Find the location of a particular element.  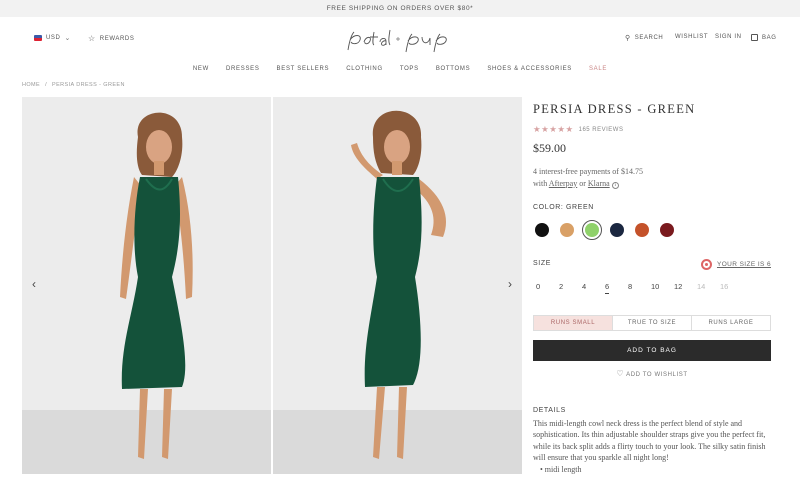

nav-item-shoes-accessories: SHOES & ACCESSORIES is located at coordinates (529, 69).